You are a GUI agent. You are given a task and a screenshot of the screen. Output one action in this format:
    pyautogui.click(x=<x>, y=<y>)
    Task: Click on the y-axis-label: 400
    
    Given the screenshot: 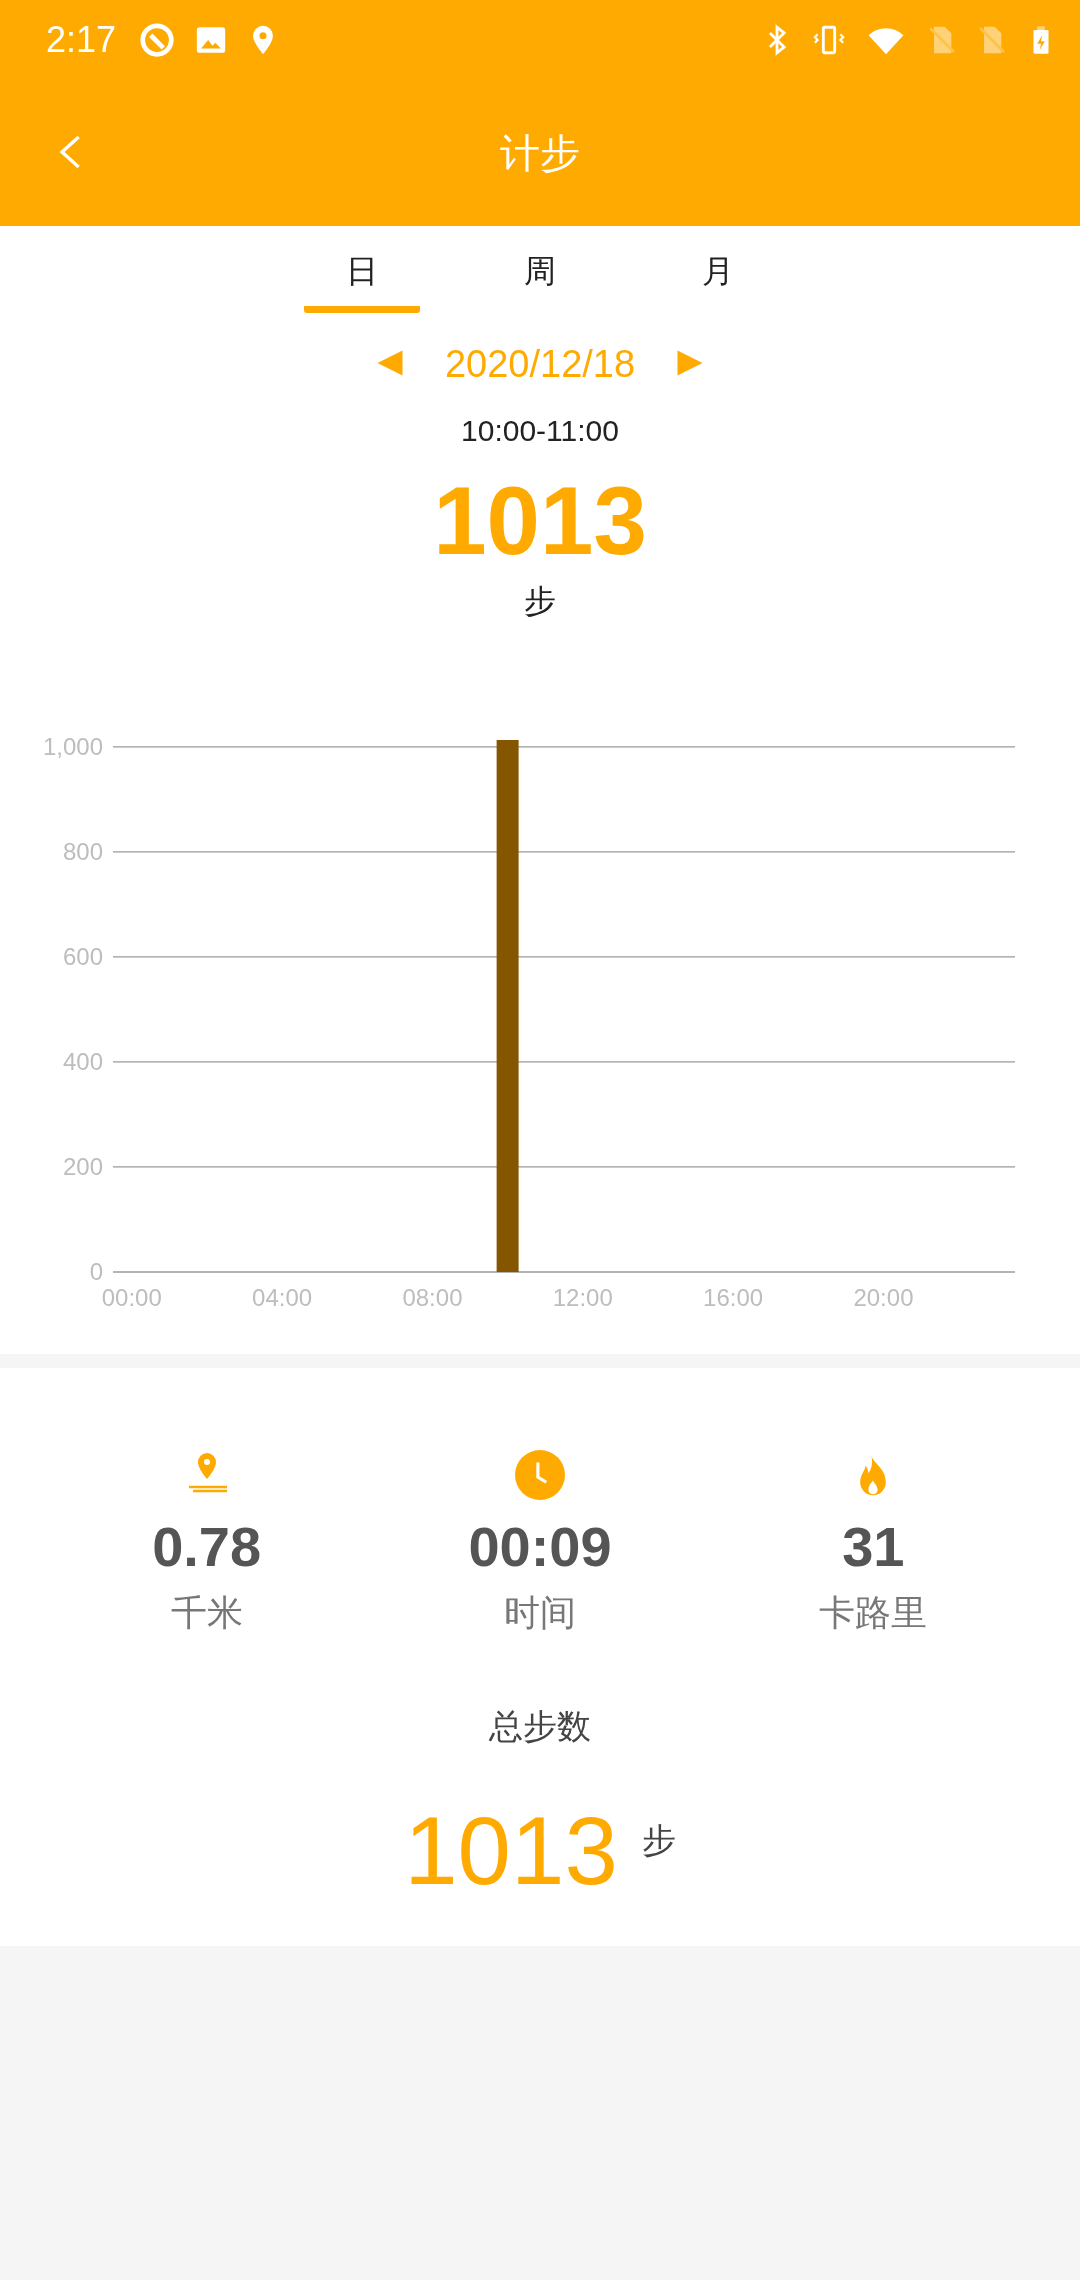 What is the action you would take?
    pyautogui.click(x=82, y=1061)
    